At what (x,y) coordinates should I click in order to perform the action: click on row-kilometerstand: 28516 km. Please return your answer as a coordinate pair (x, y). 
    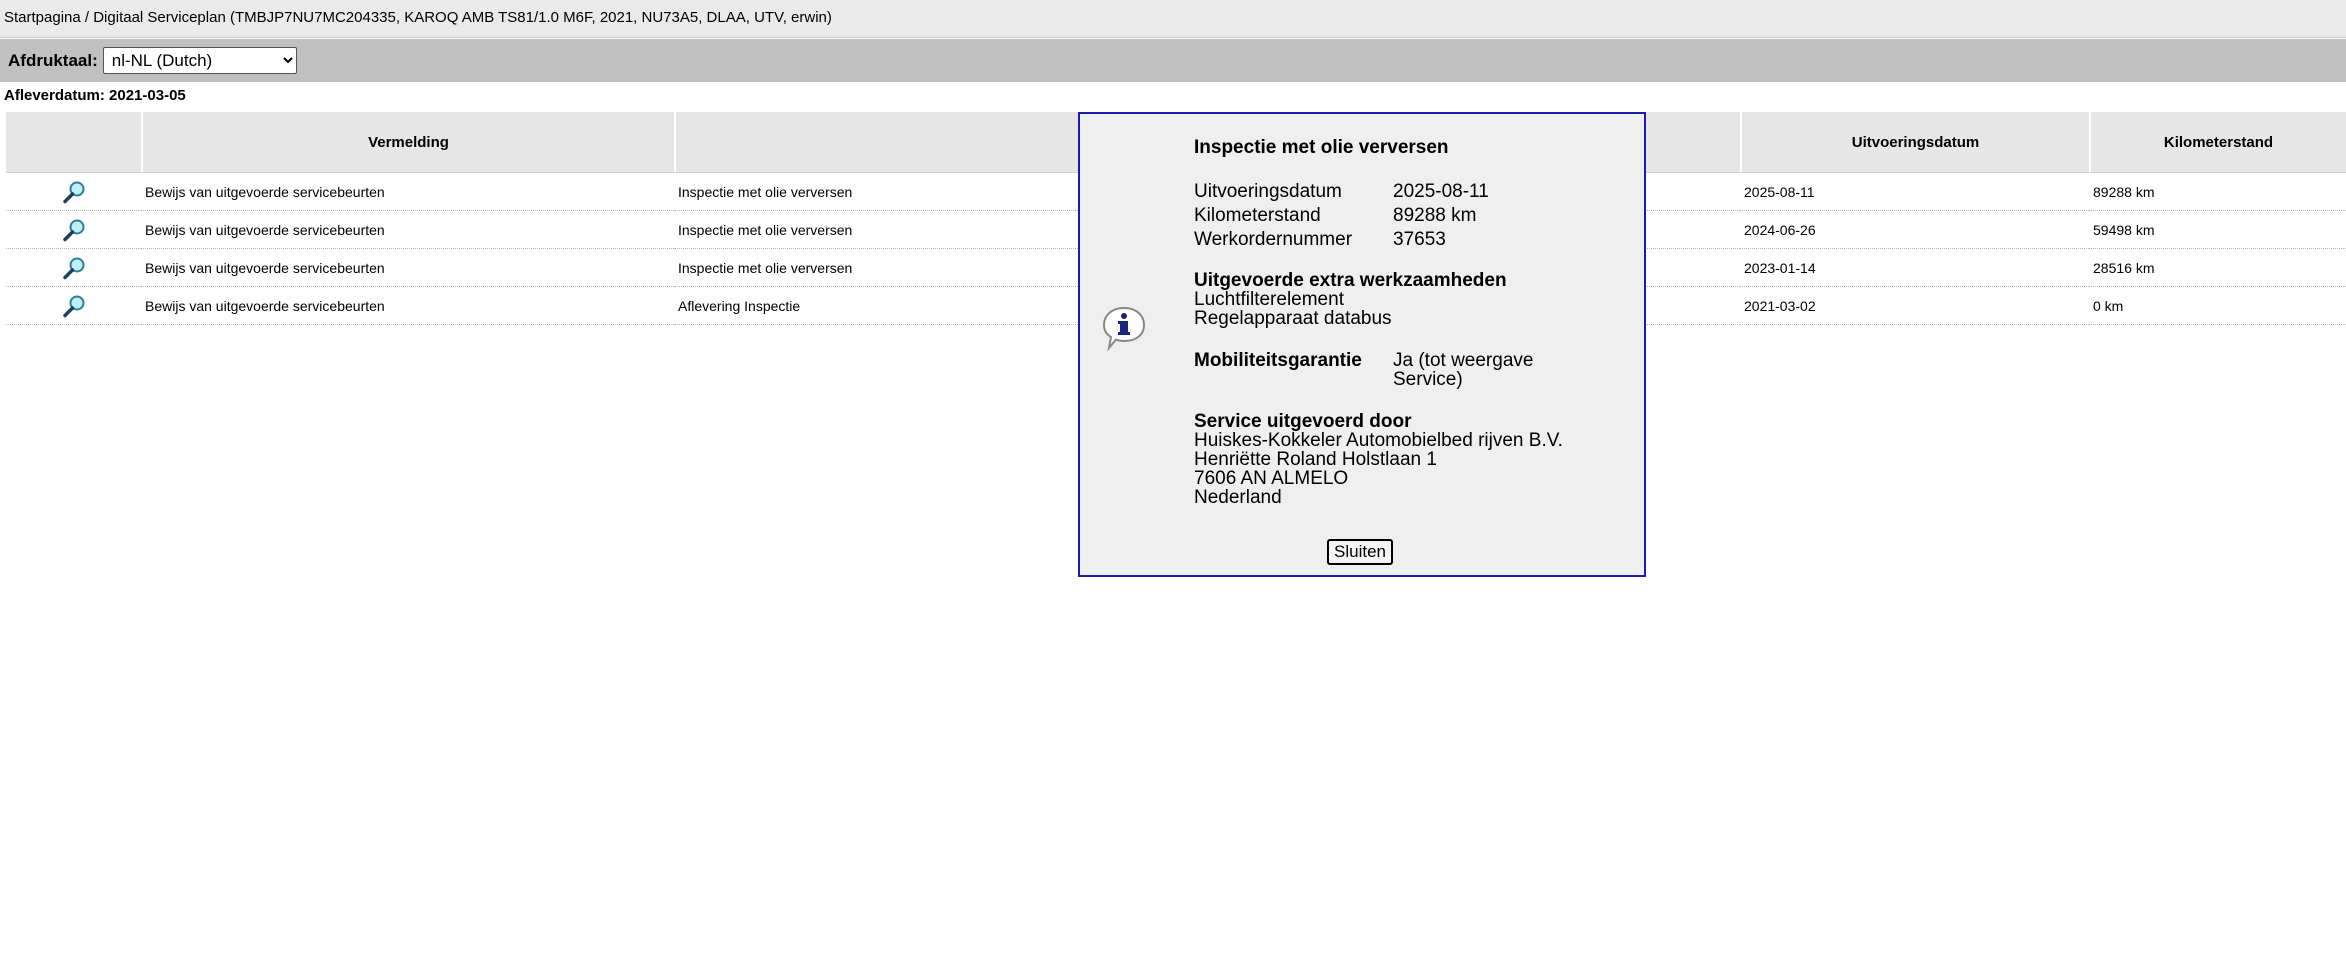
    Looking at the image, I should click on (2217, 268).